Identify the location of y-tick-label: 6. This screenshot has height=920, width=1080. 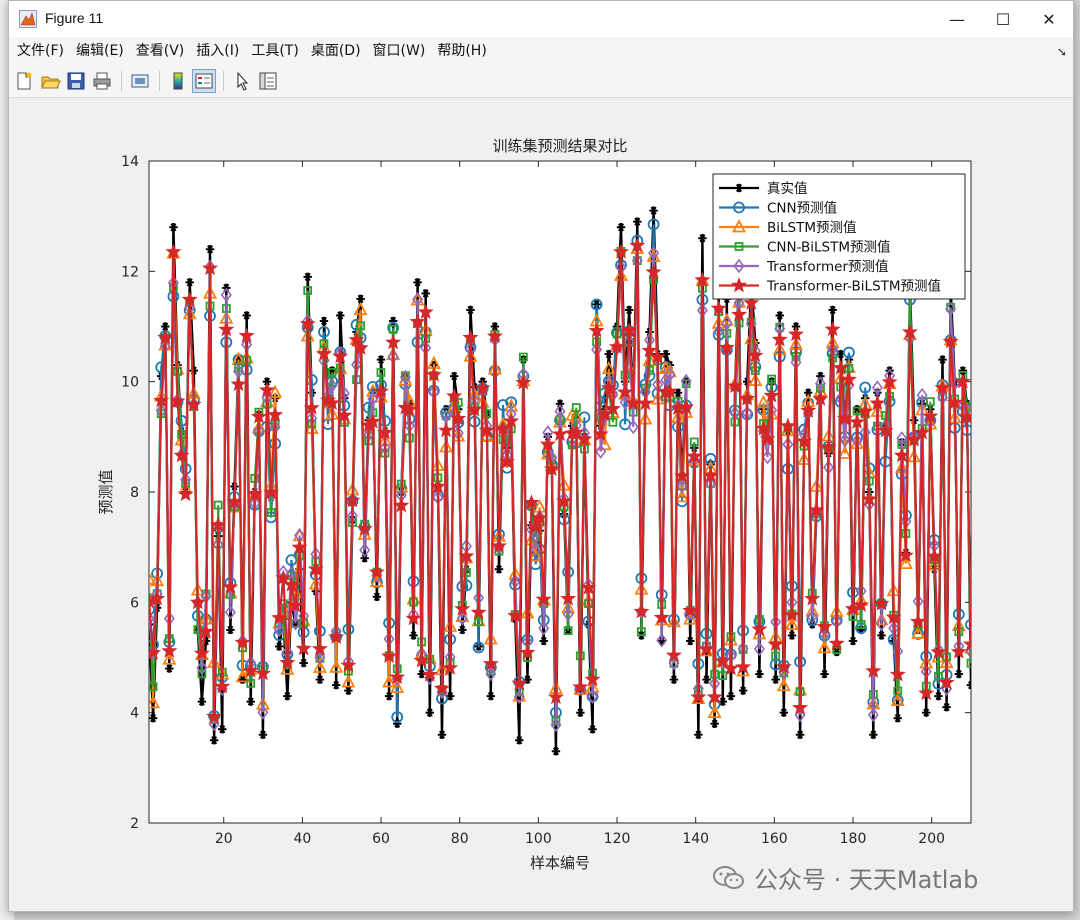
(134, 603).